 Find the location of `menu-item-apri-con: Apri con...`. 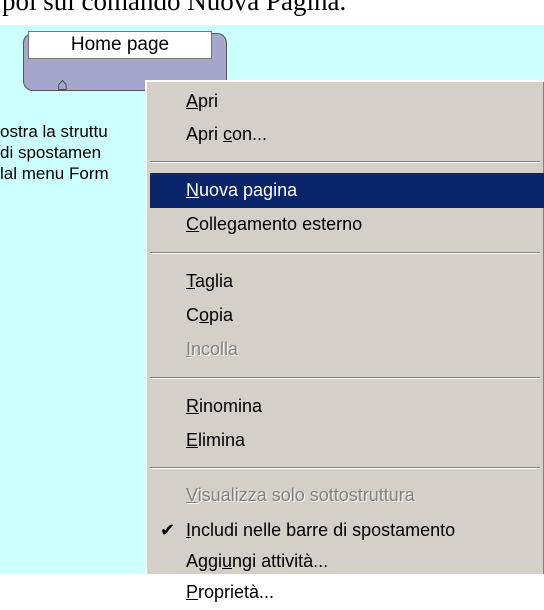

menu-item-apri-con: Apri con... is located at coordinates (347, 134).